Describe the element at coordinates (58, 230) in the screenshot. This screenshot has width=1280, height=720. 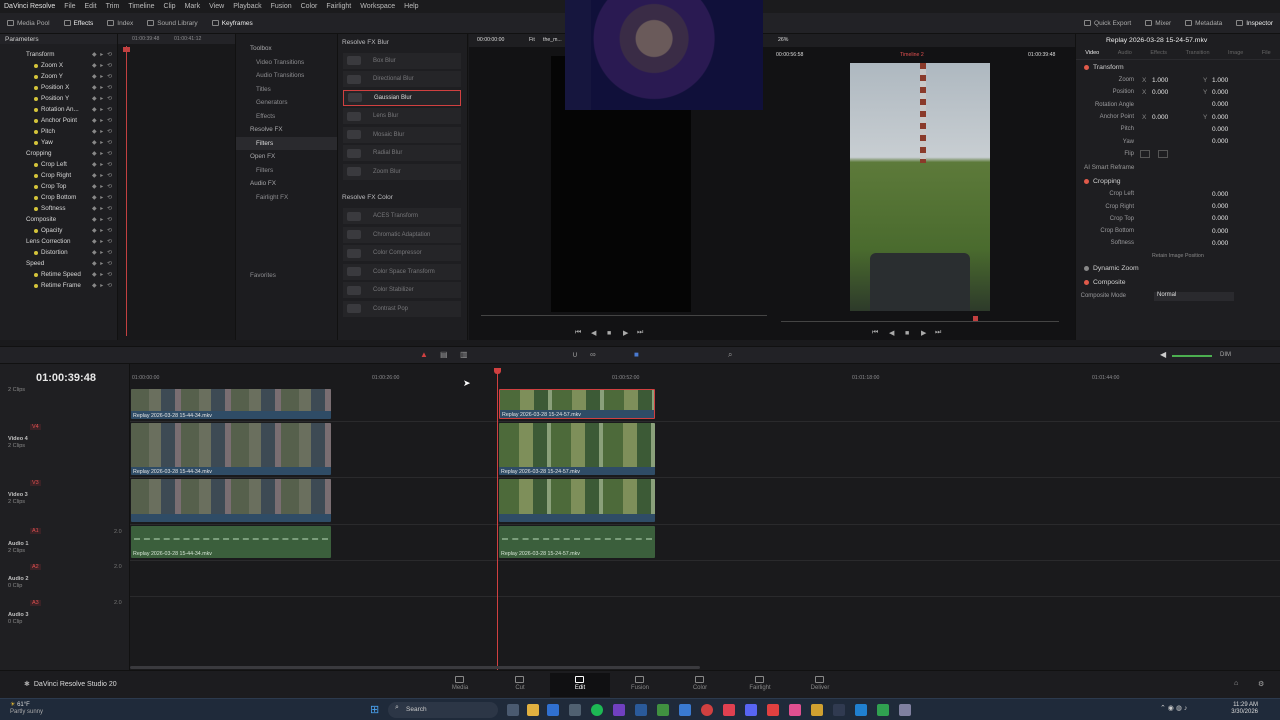
I see `keyframe-row: Opacity ◆ ▸ ⟲` at that location.